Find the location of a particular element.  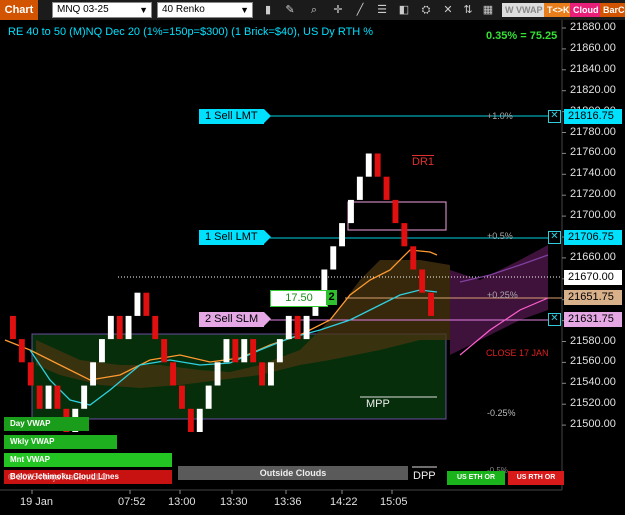

mnt-vwap-button: Mnt VWAP is located at coordinates (88, 460).